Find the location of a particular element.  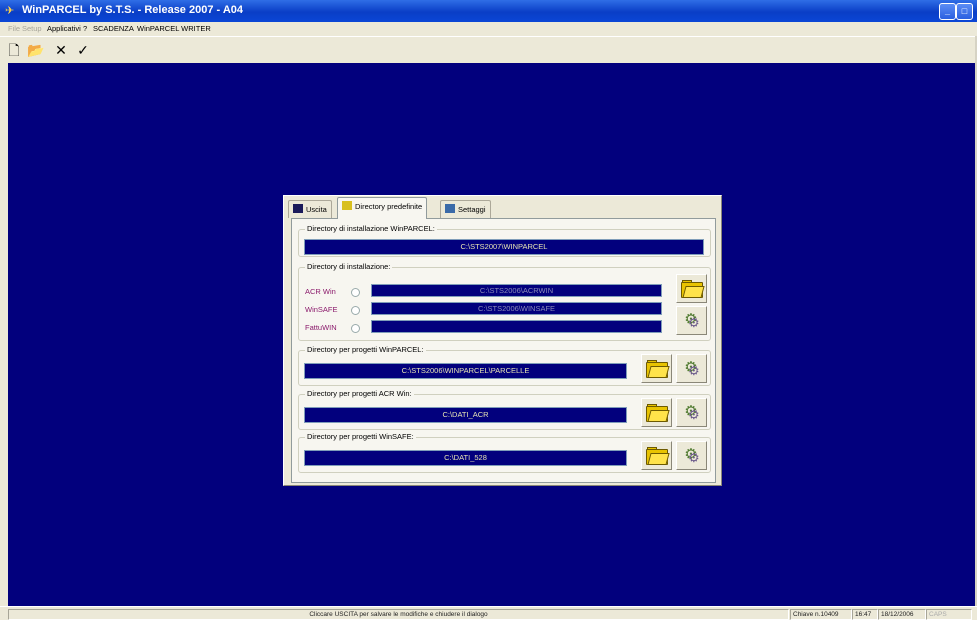

tab-directory-label: Directory predefinite is located at coordinates (389, 206).